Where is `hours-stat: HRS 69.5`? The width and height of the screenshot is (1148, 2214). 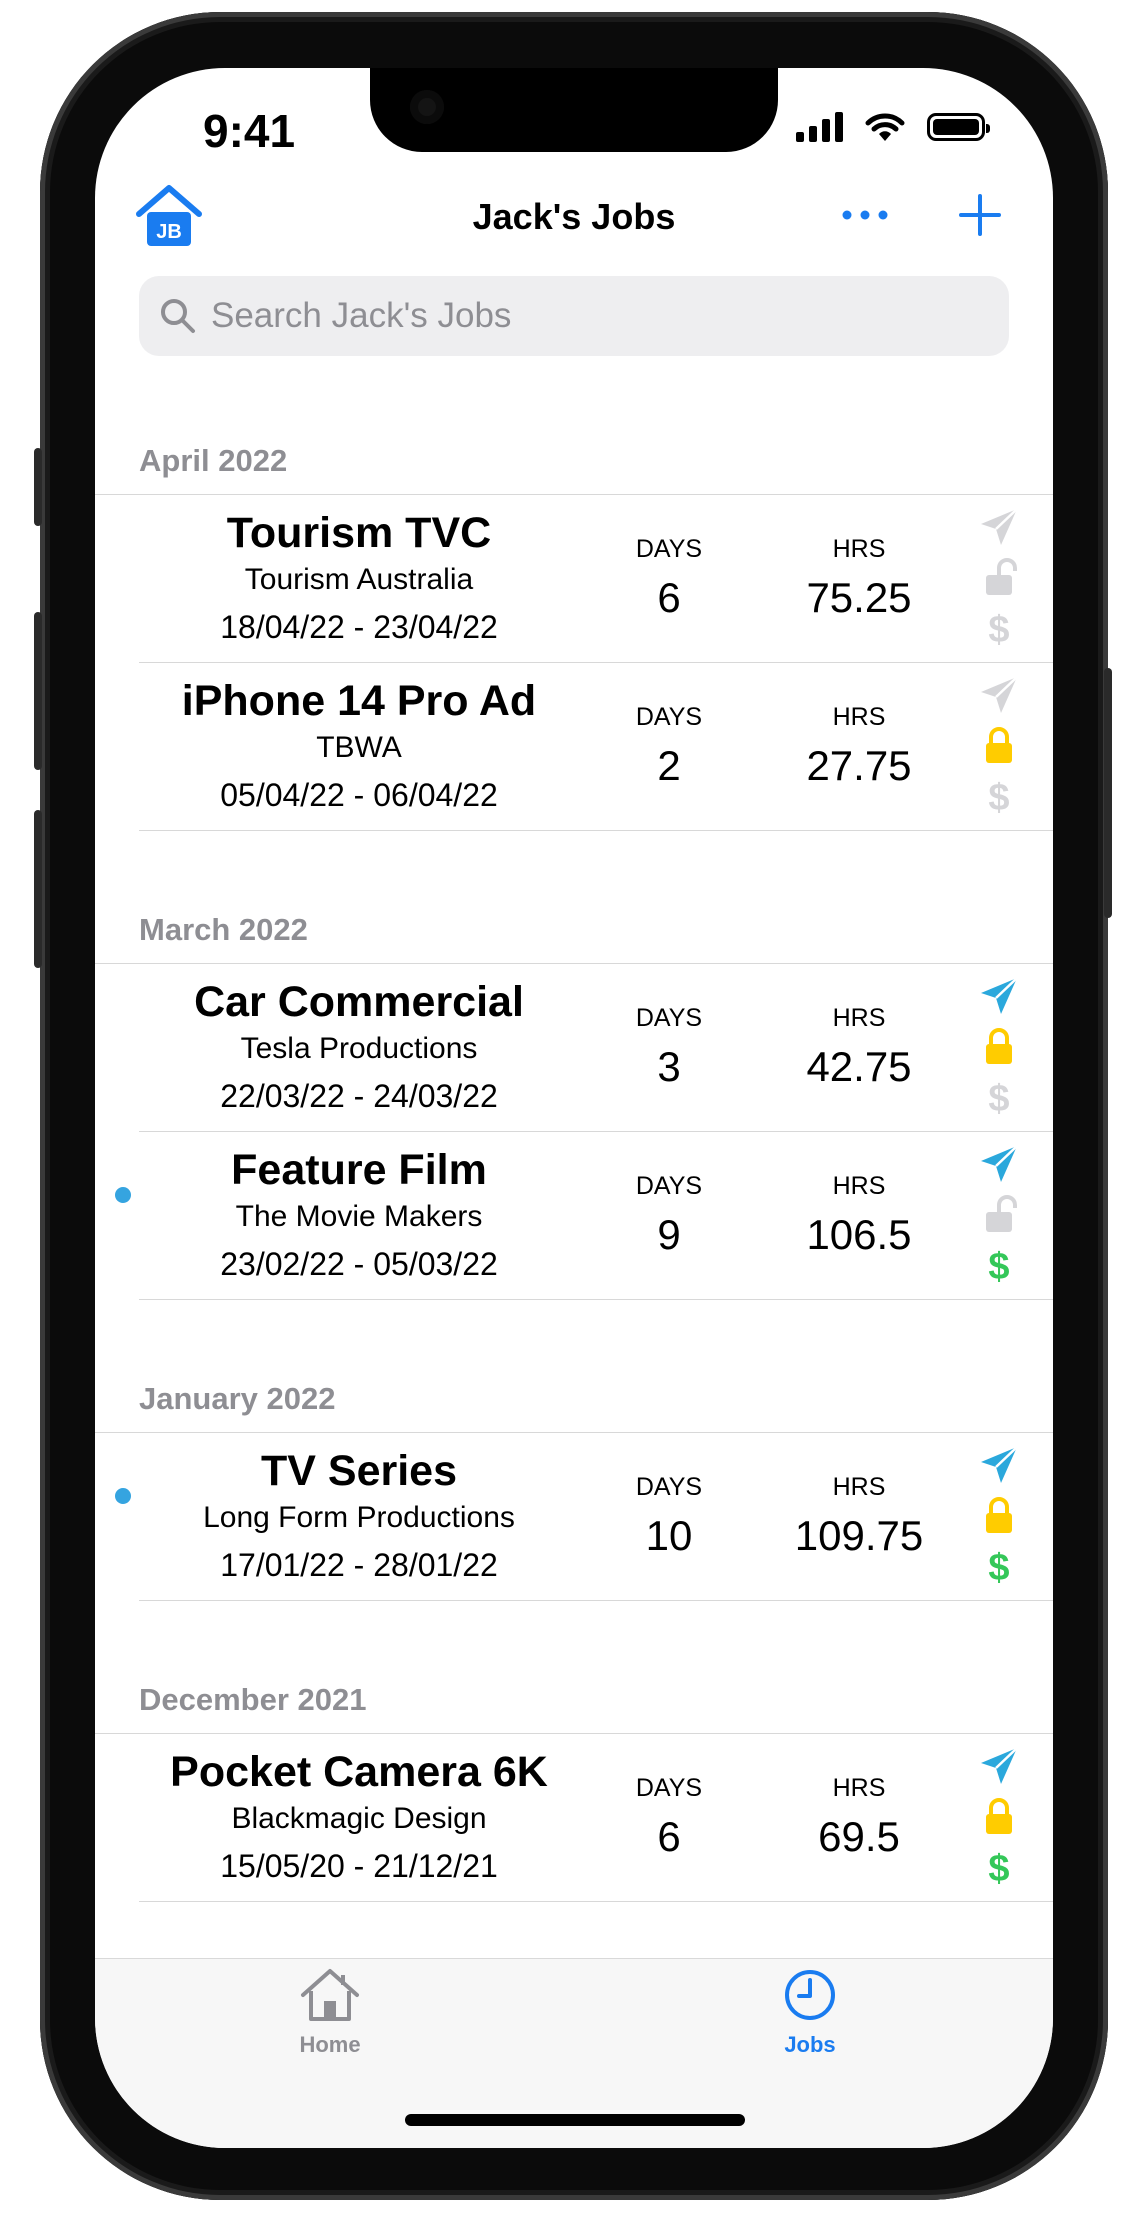
hours-stat: HRS 69.5 is located at coordinates (859, 1817).